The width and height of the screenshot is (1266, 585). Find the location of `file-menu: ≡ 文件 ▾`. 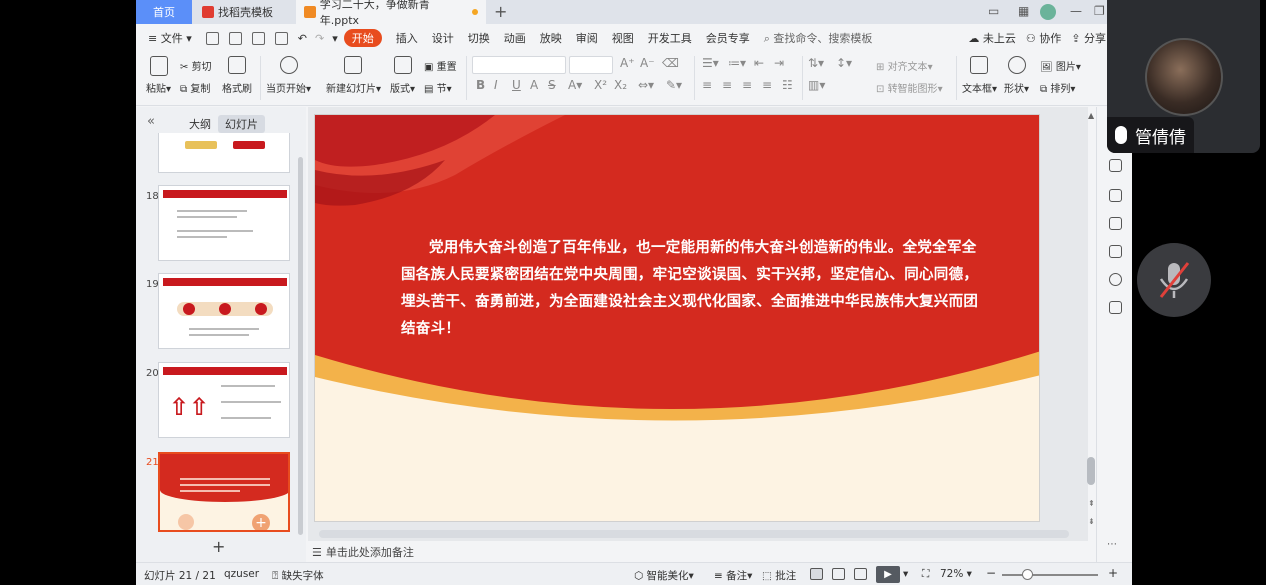

file-menu: ≡ 文件 ▾ is located at coordinates (170, 38).